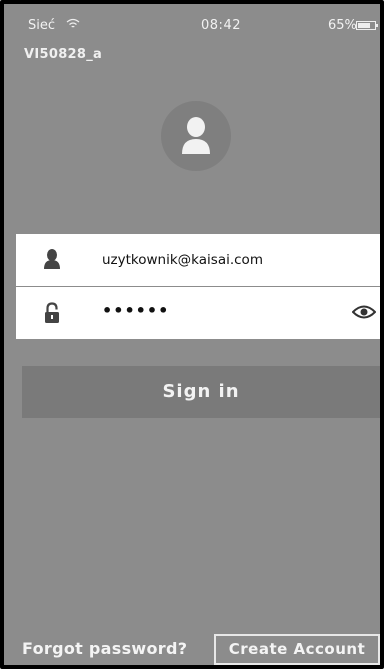 This screenshot has height=669, width=384. Describe the element at coordinates (198, 312) in the screenshot. I see `password-field: ••••••` at that location.